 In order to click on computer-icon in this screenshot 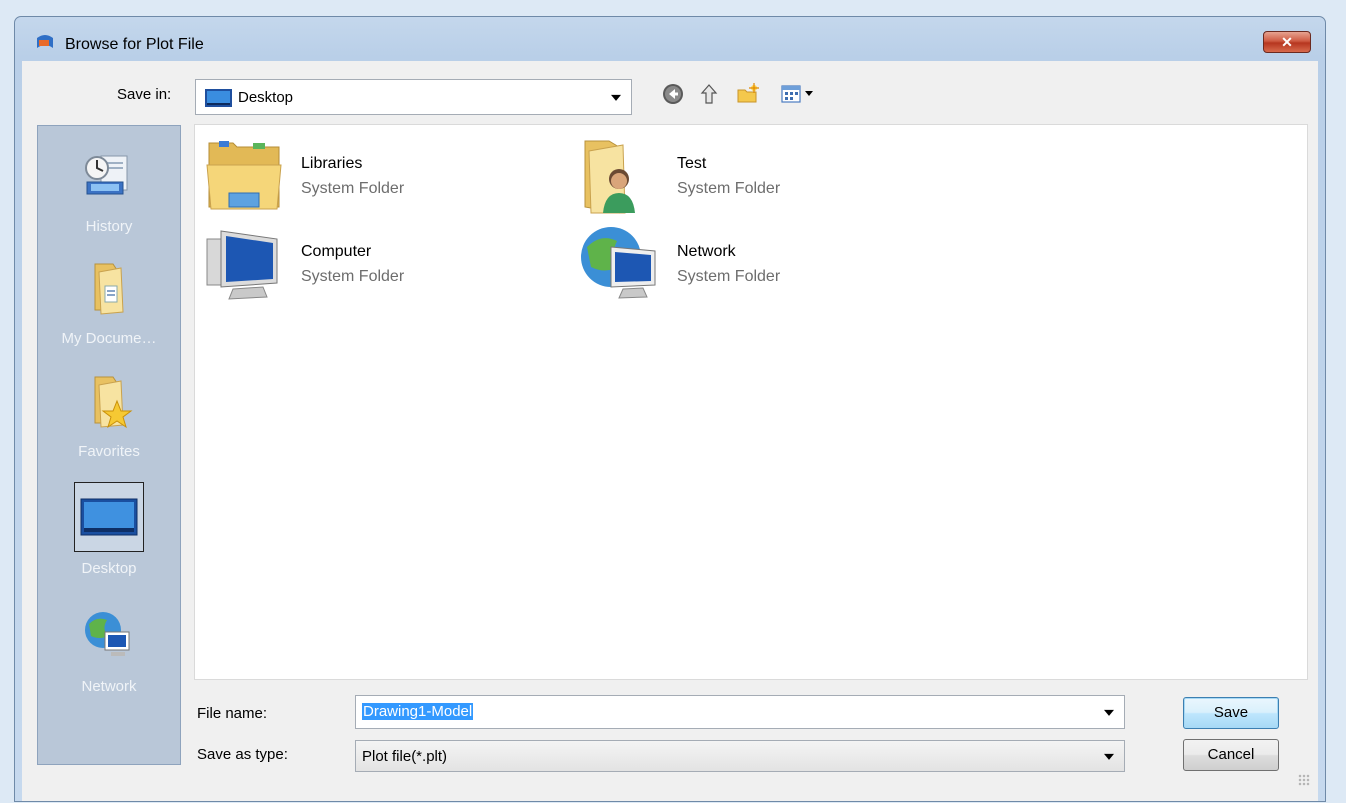, I will do `click(242, 265)`.